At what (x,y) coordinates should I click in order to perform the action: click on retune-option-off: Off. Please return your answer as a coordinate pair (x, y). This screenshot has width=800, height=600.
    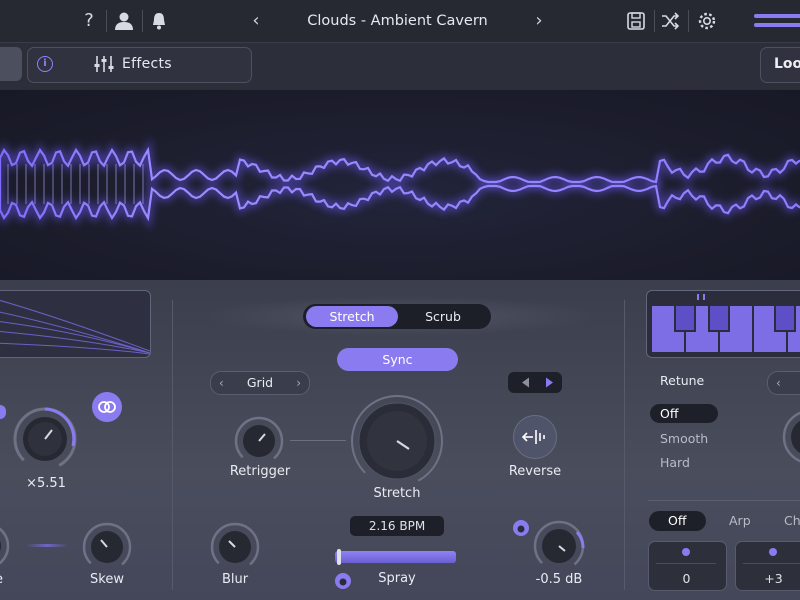
    Looking at the image, I should click on (669, 413).